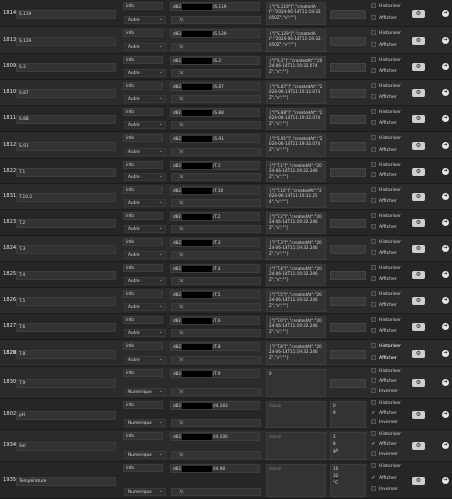 Image resolution: width=452 pixels, height=499 pixels. Describe the element at coordinates (66, 249) in the screenshot. I see `command-name-input: T.3` at that location.